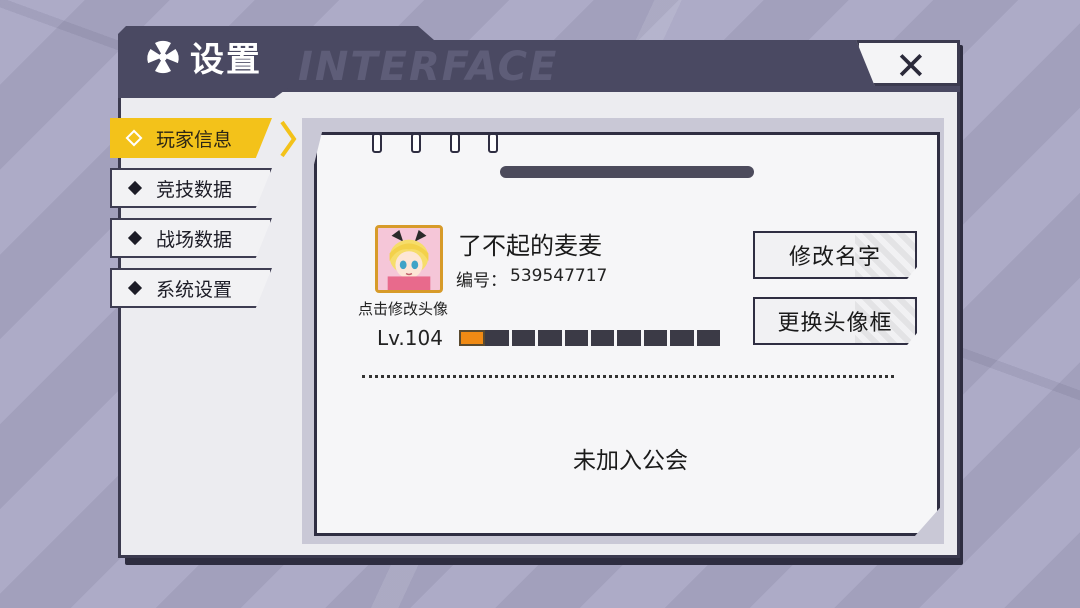 This screenshot has width=1080, height=608. I want to click on tab-arena-data: 竞技数据, so click(191, 188).